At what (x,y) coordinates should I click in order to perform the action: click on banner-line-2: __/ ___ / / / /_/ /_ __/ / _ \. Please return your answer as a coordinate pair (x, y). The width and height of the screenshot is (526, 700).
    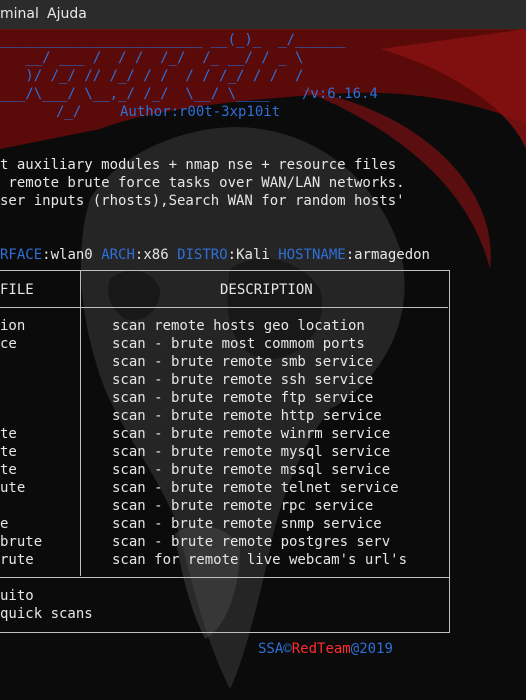
    Looking at the image, I should click on (152, 58).